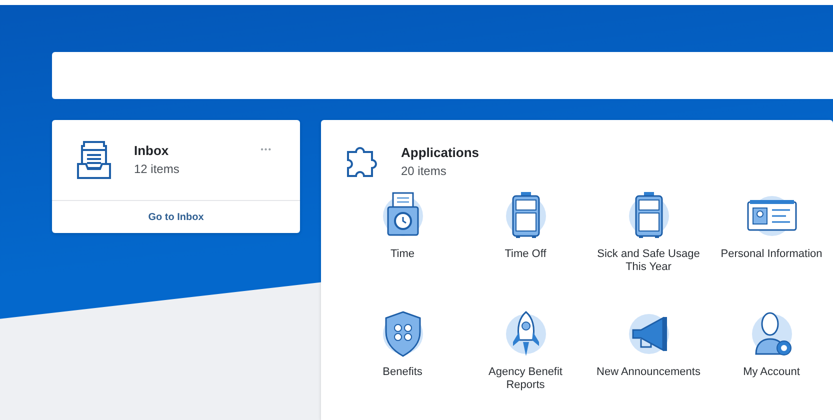 The width and height of the screenshot is (833, 420). I want to click on app-tile: Time Off, so click(525, 242).